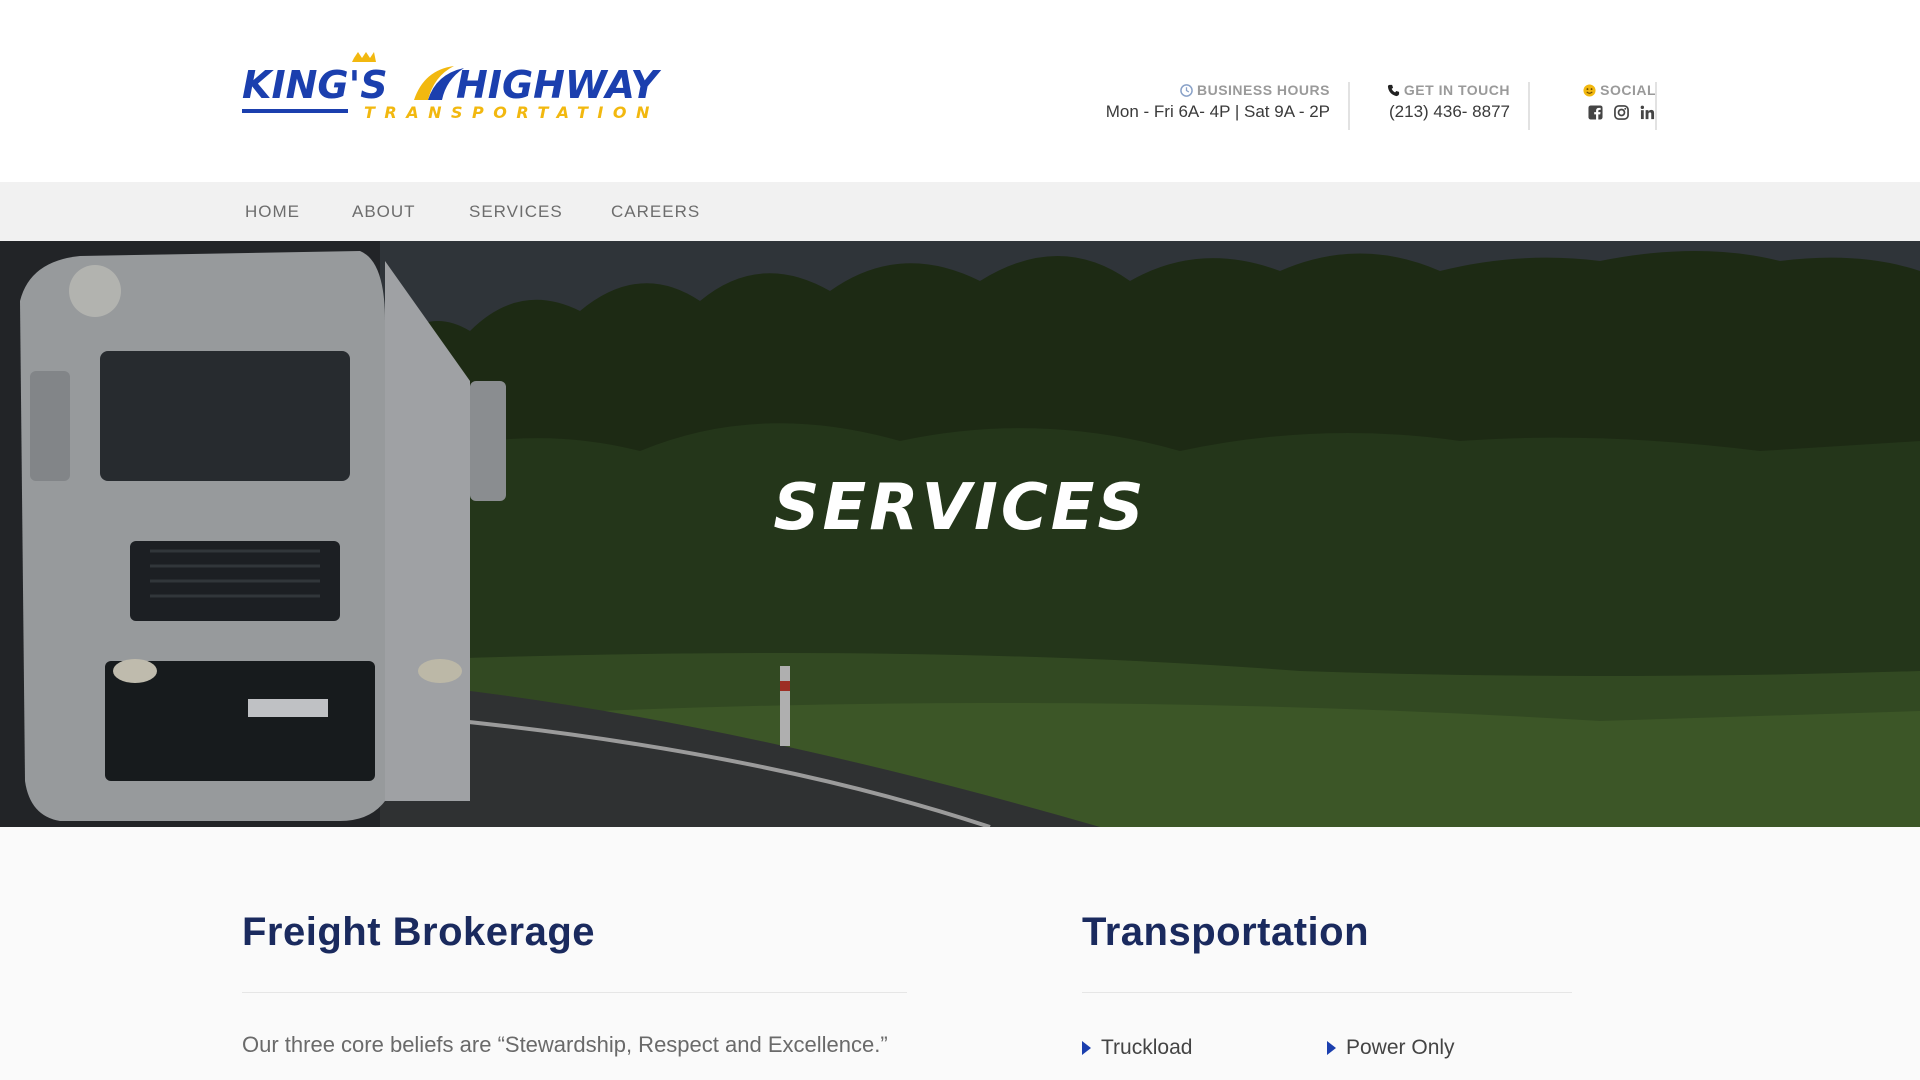 This screenshot has height=1080, width=1920. Describe the element at coordinates (655, 212) in the screenshot. I see `nav-item-careers: CAREERS` at that location.